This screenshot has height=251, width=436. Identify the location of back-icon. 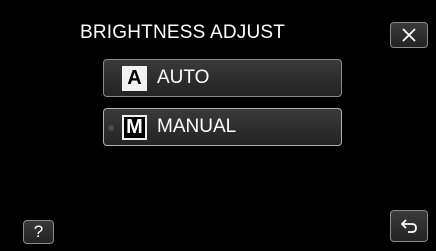
(409, 226).